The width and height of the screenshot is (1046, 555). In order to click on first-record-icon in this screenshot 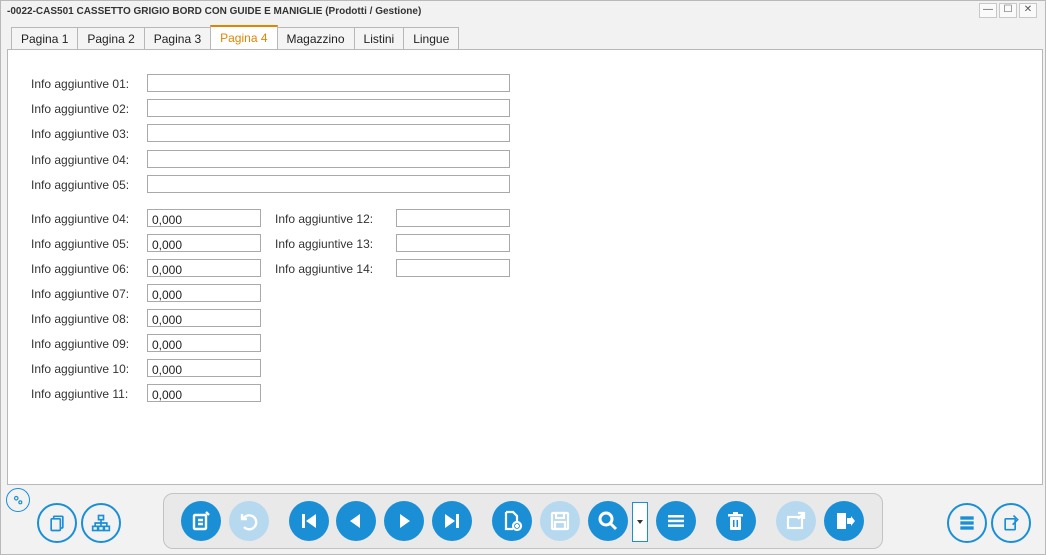, I will do `click(309, 521)`.